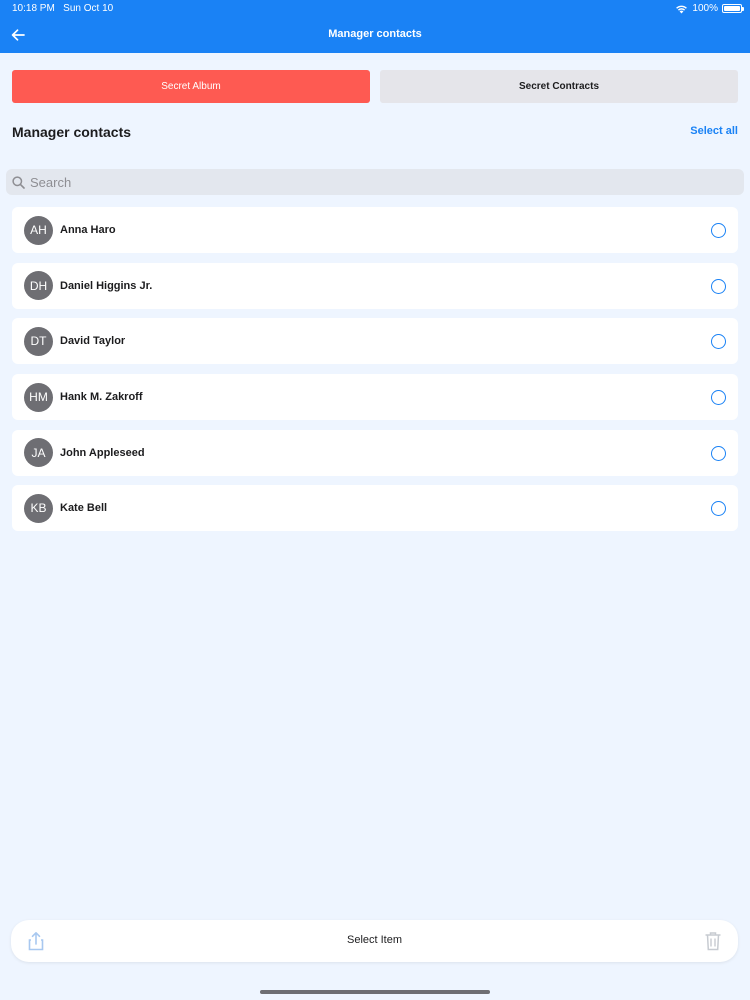 This screenshot has height=1000, width=750. What do you see at coordinates (93, 341) in the screenshot?
I see `contact-name: David Taylor` at bounding box center [93, 341].